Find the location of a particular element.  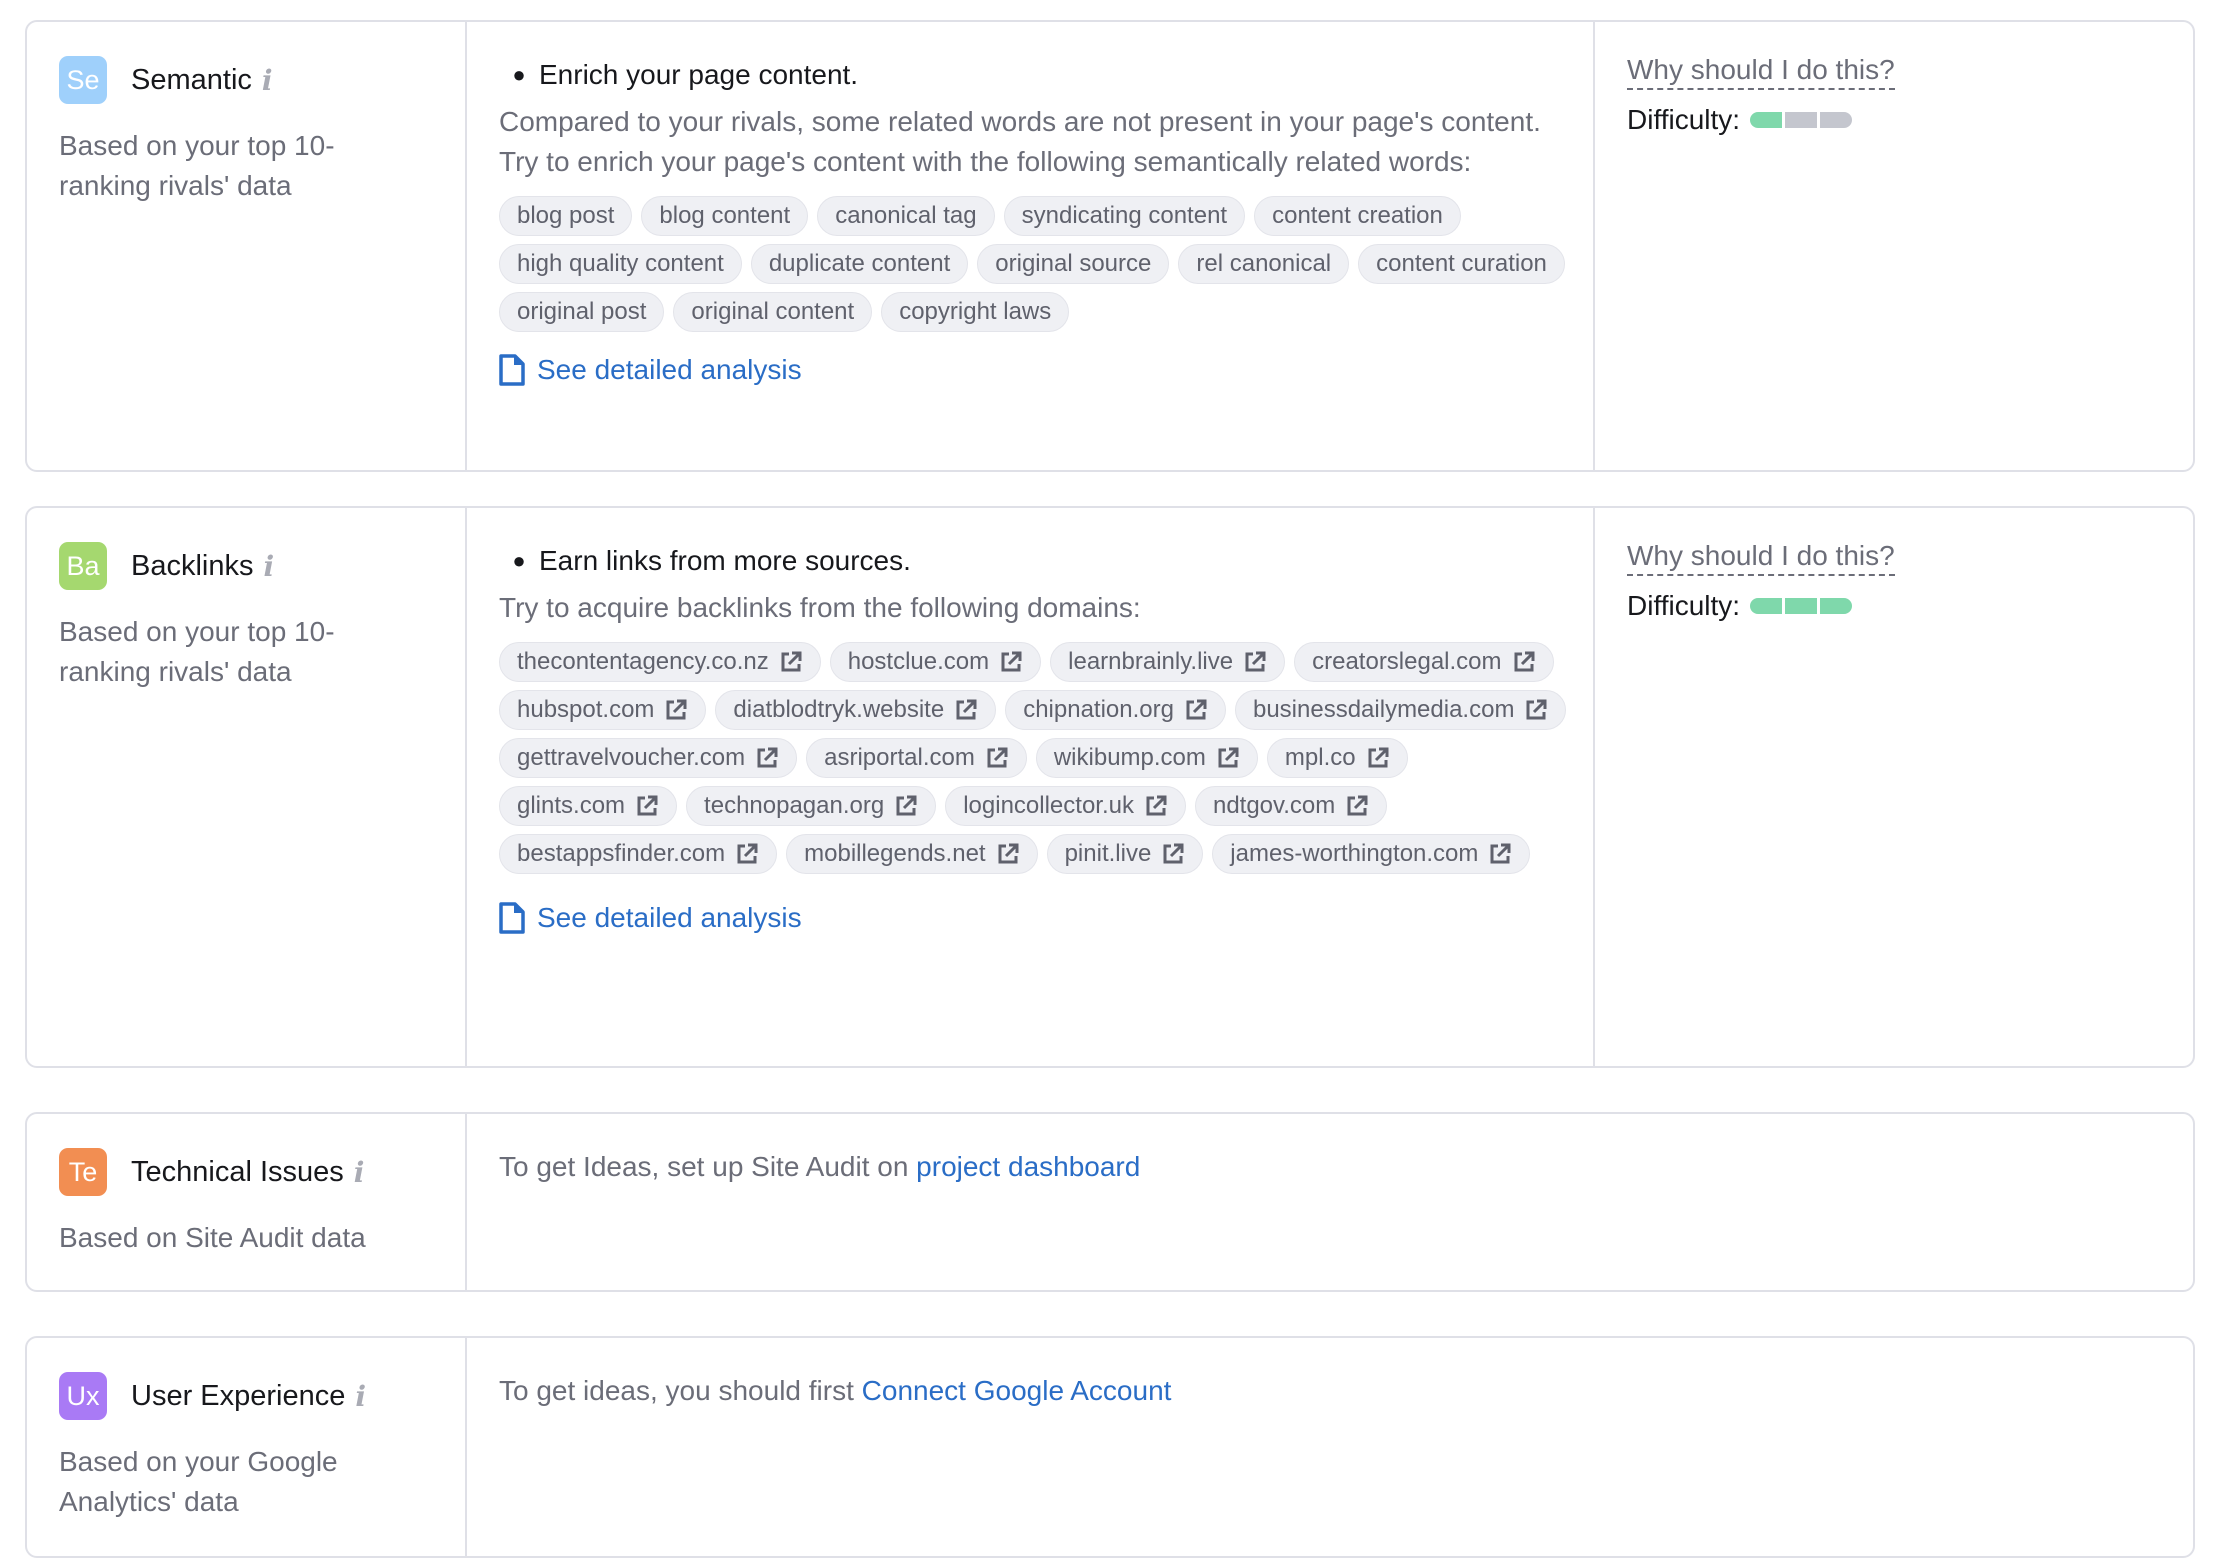

semantic-word-chip: high quality content is located at coordinates (620, 264).